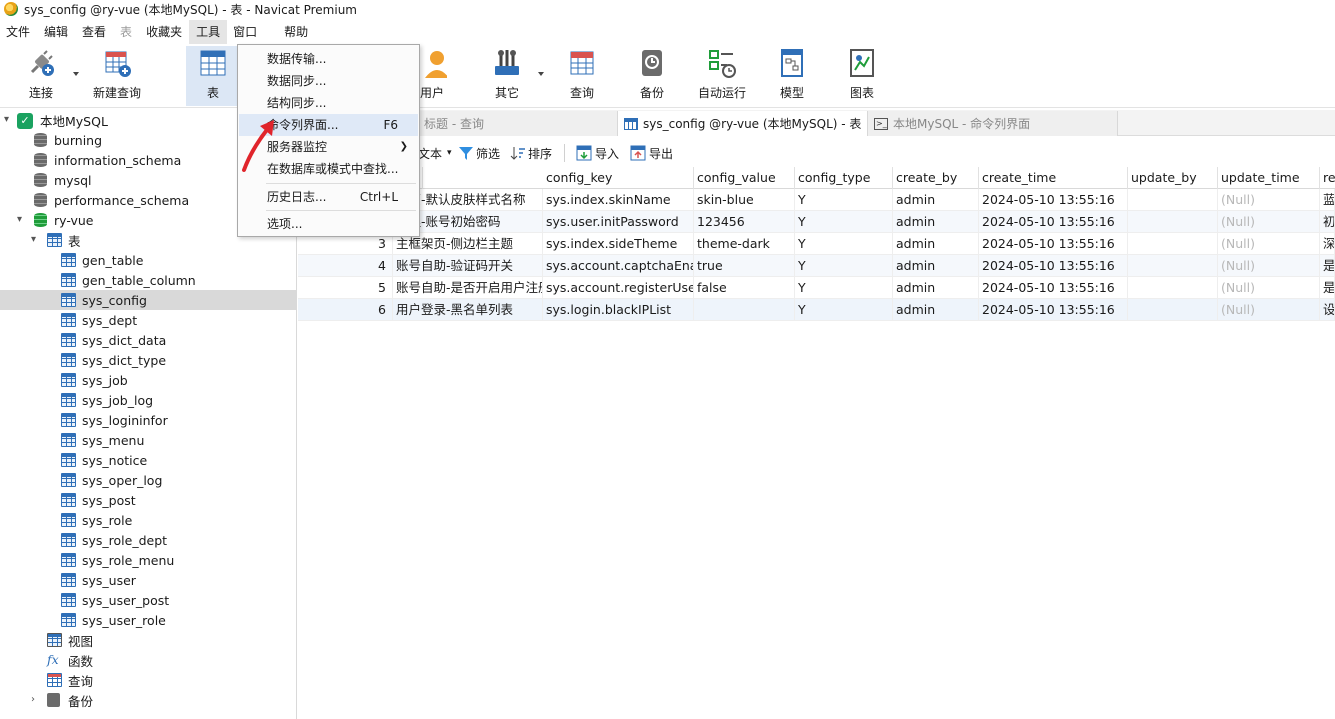 The width and height of the screenshot is (1335, 719). What do you see at coordinates (743, 123) in the screenshot?
I see `tab-sys-config-table: sys_config @ry-vue (本地MySQL) - 表` at bounding box center [743, 123].